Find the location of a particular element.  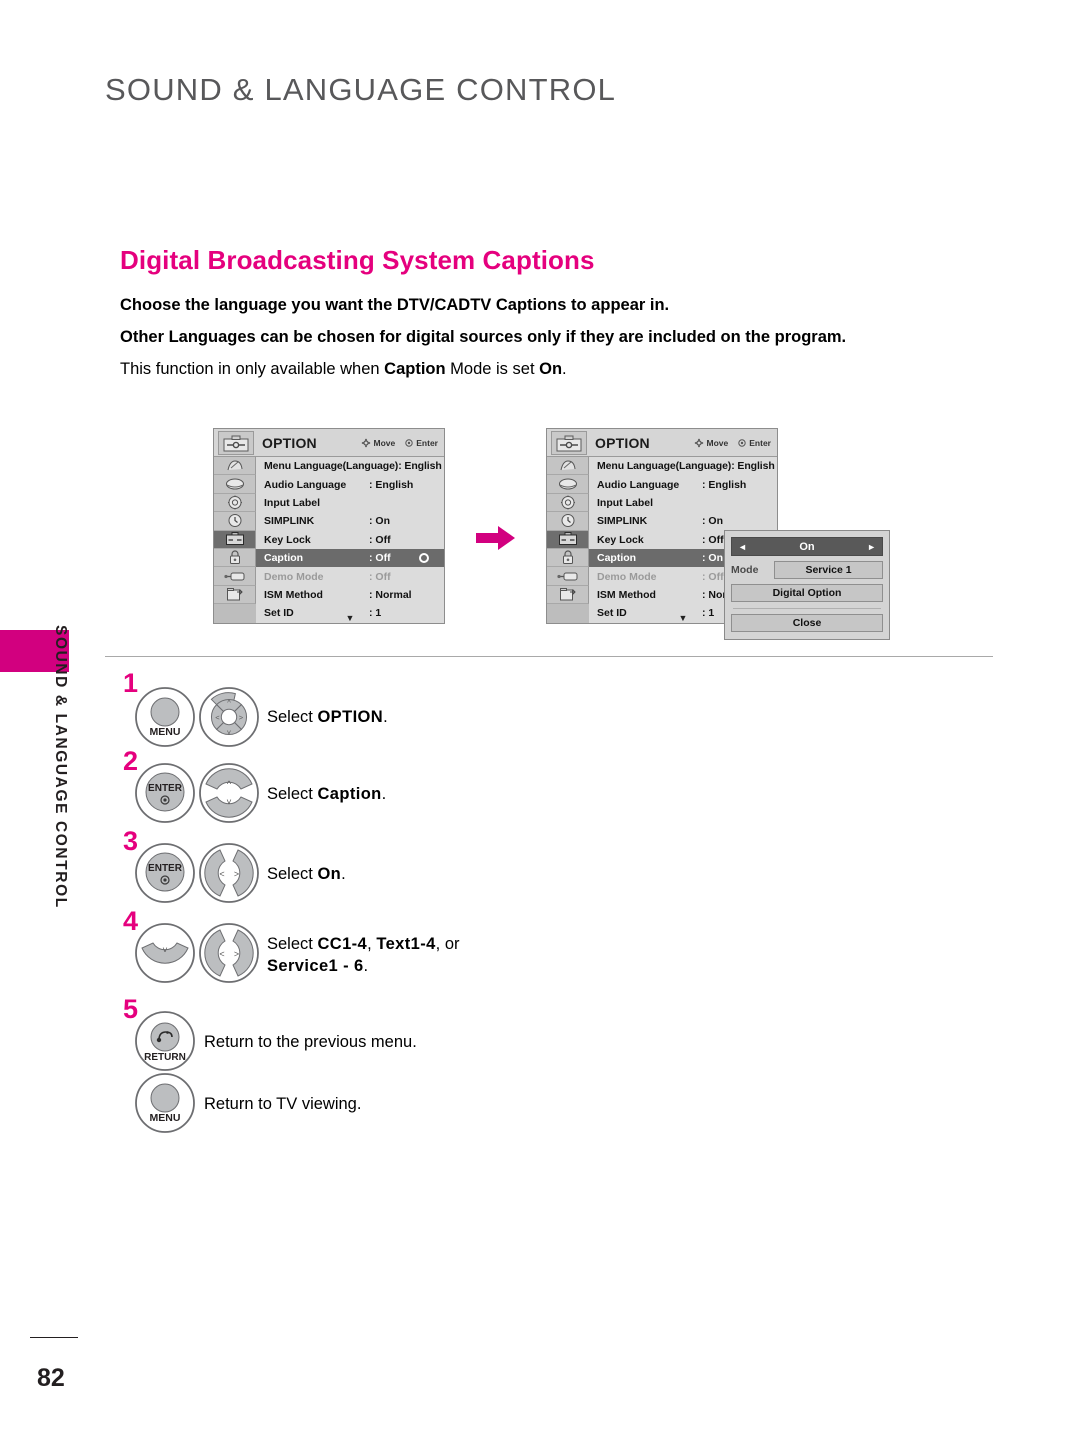

row-value: : English is located at coordinates (724, 484).